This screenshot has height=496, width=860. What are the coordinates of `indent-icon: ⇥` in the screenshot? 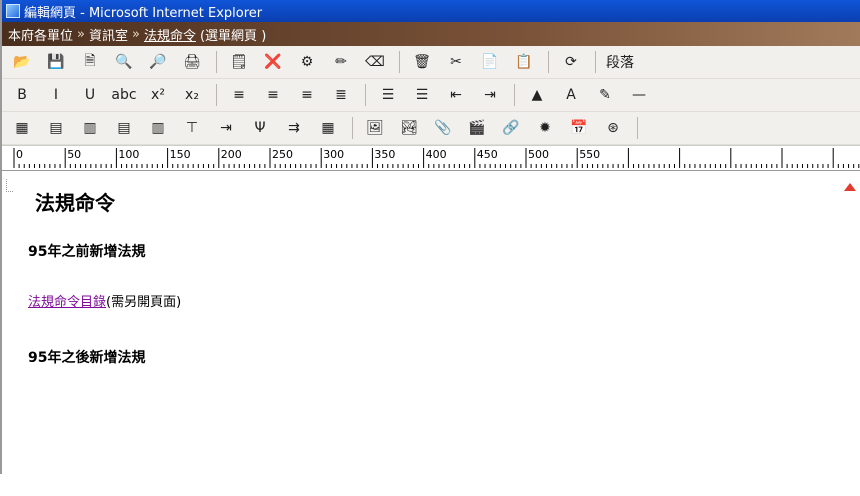 It's located at (490, 95).